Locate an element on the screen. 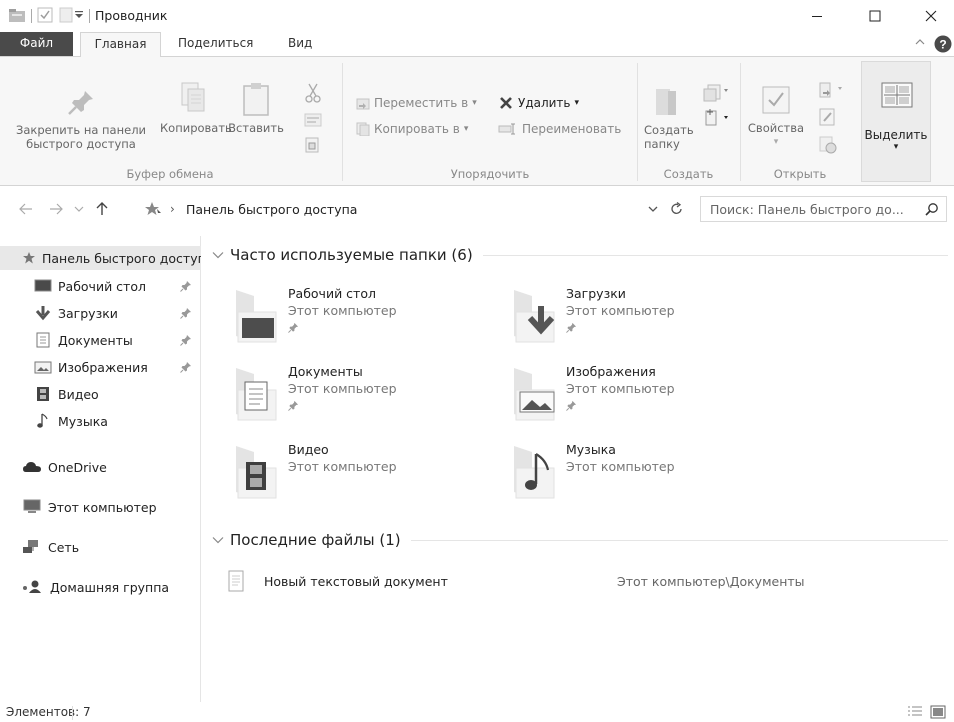 The image size is (954, 722). tab-home: Главная is located at coordinates (120, 44).